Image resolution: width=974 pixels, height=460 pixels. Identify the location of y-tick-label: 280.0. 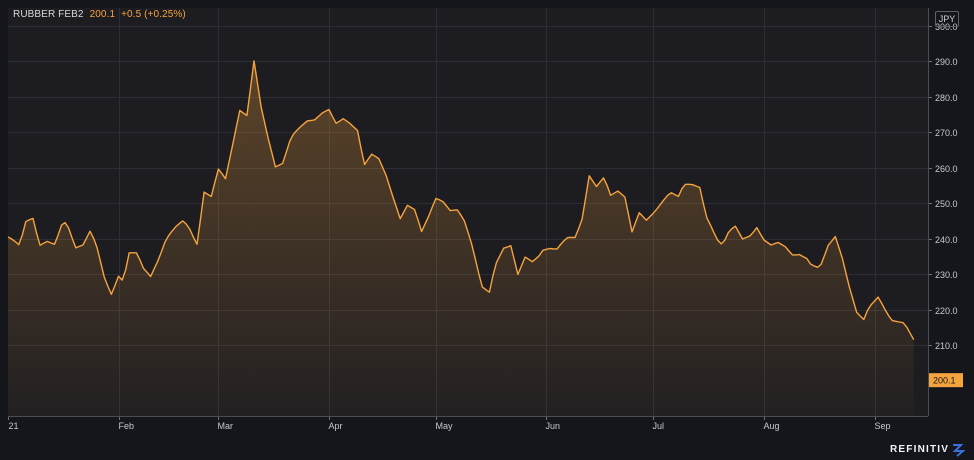
(946, 98).